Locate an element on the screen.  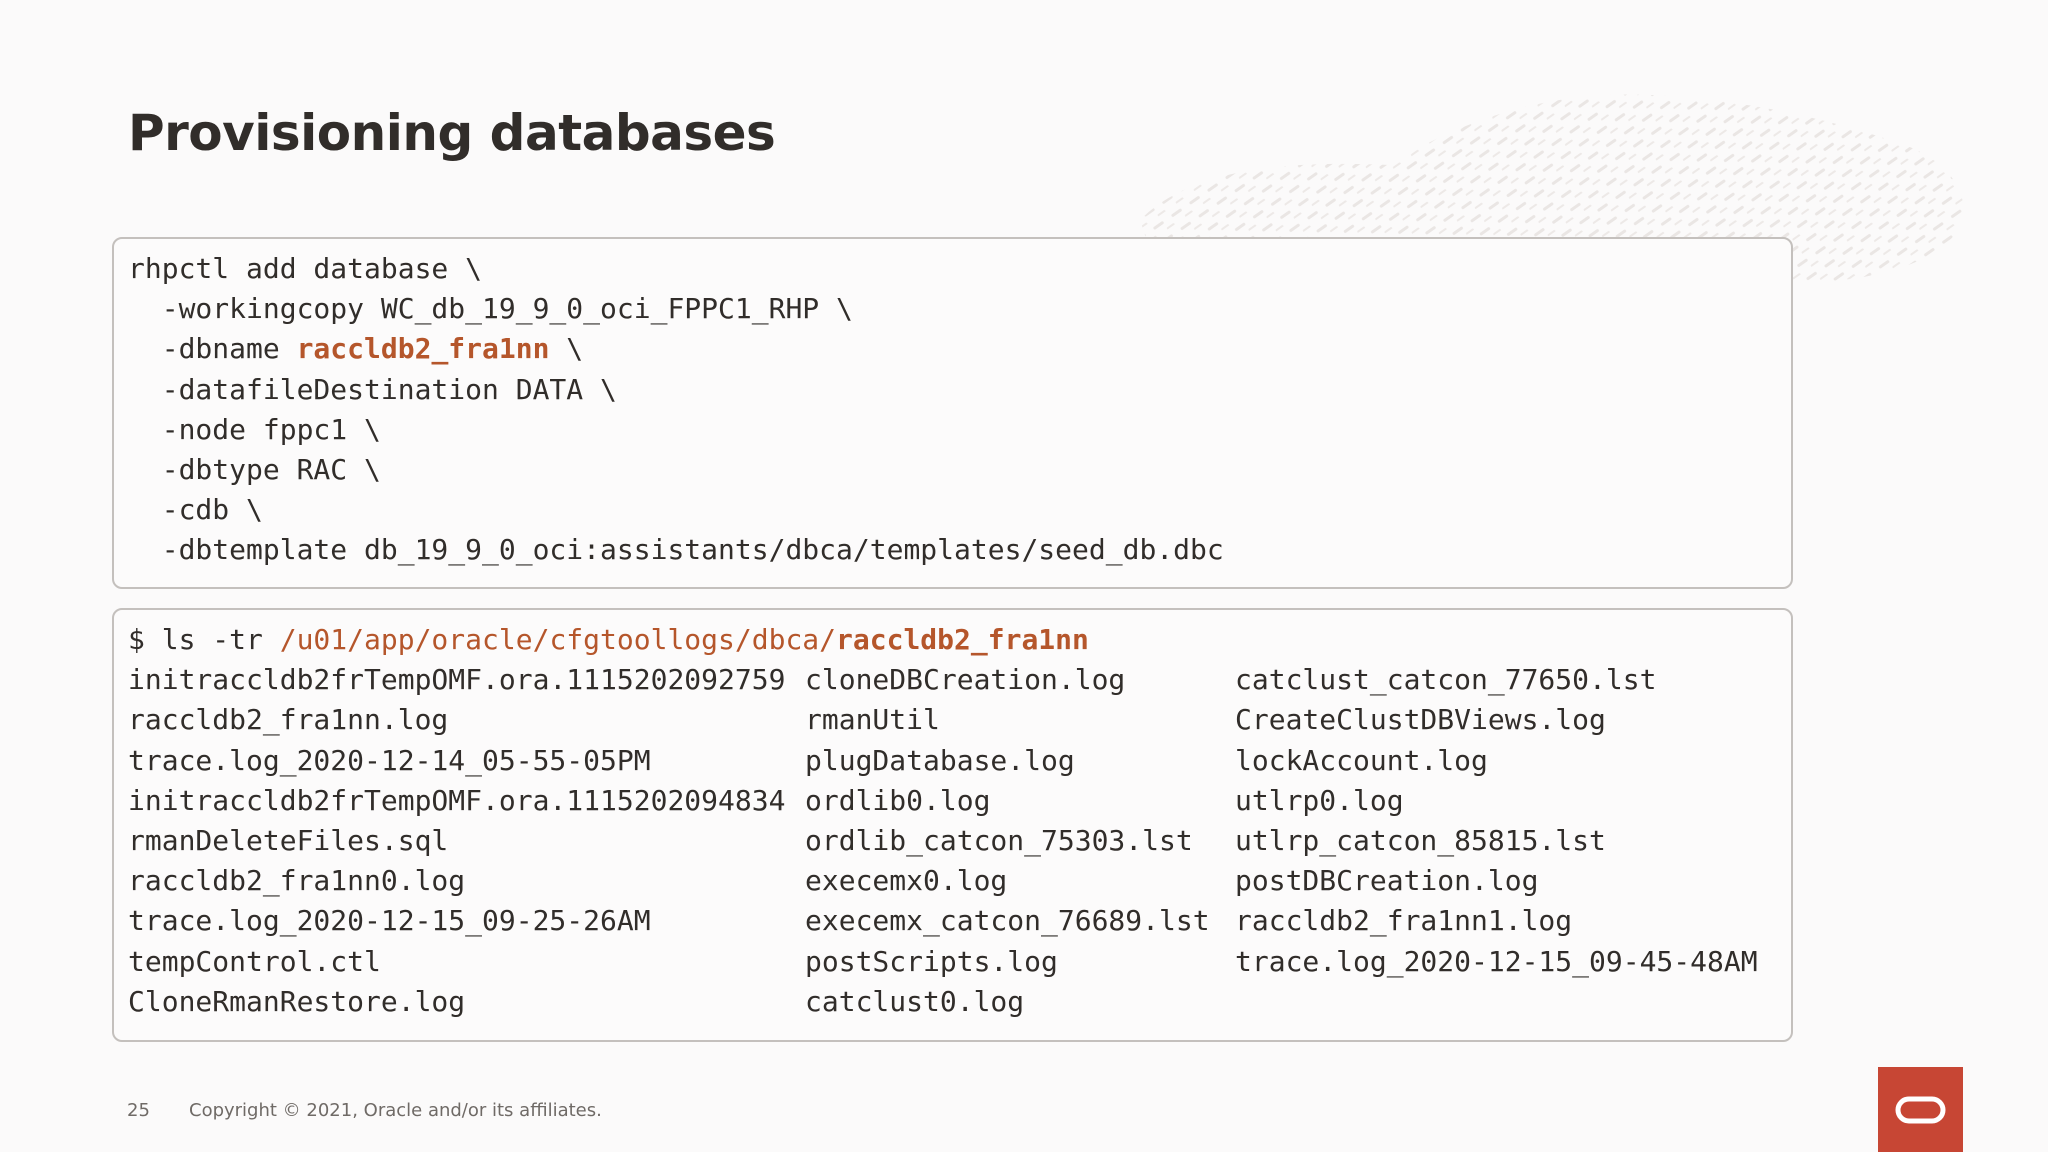
code-text: -dbname is located at coordinates (212, 349).